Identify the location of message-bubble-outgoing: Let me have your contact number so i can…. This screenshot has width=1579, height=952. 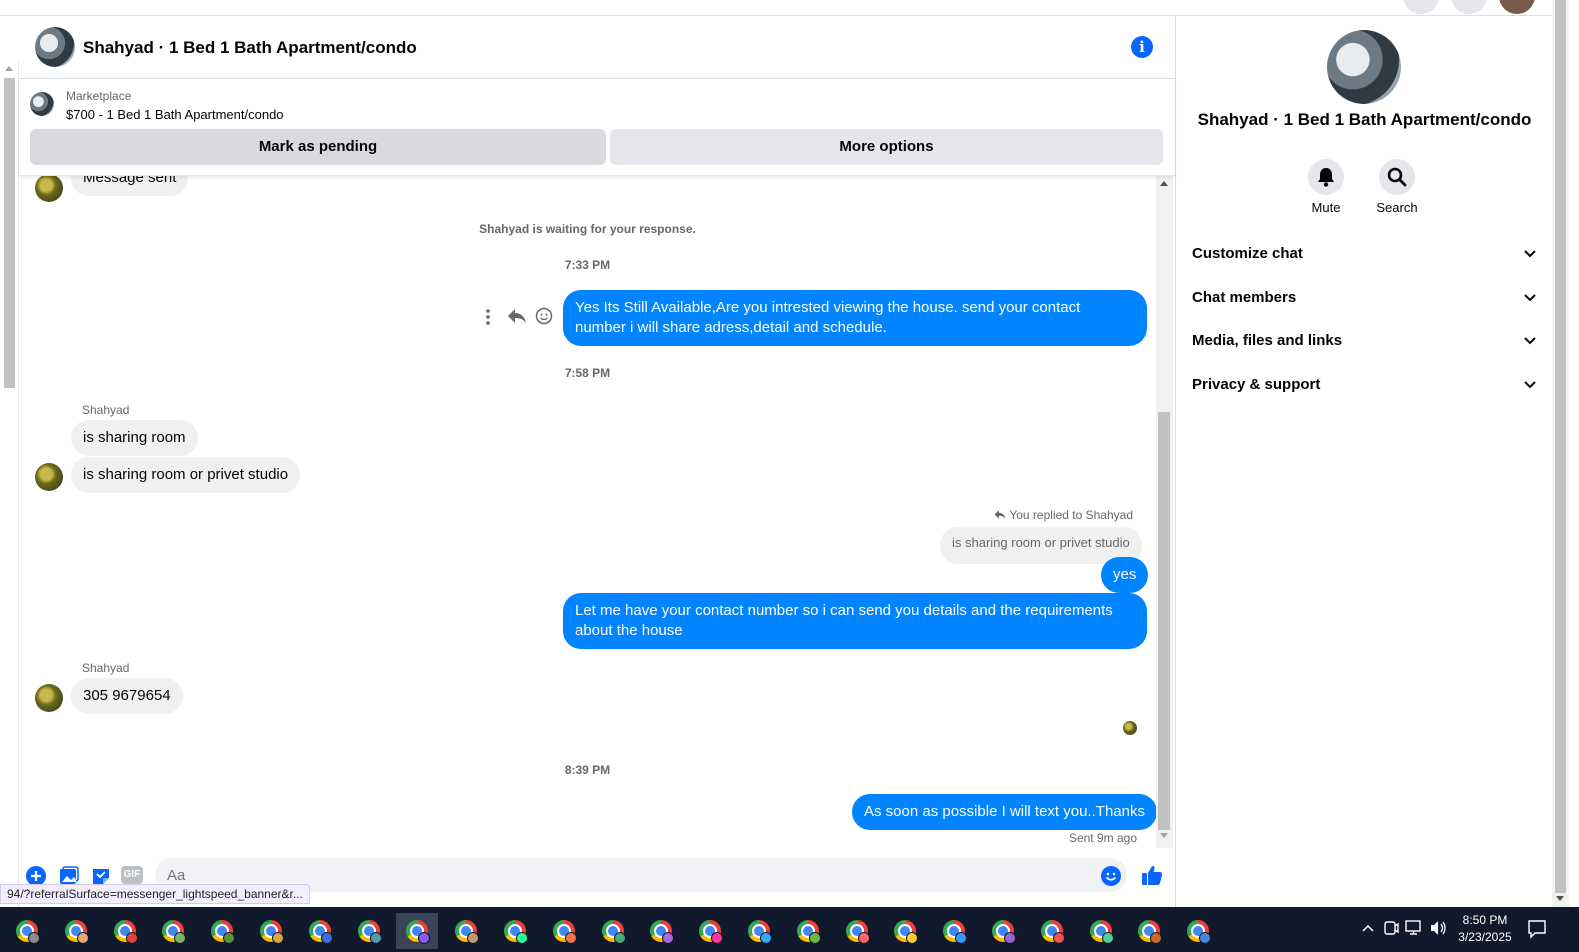
(855, 621).